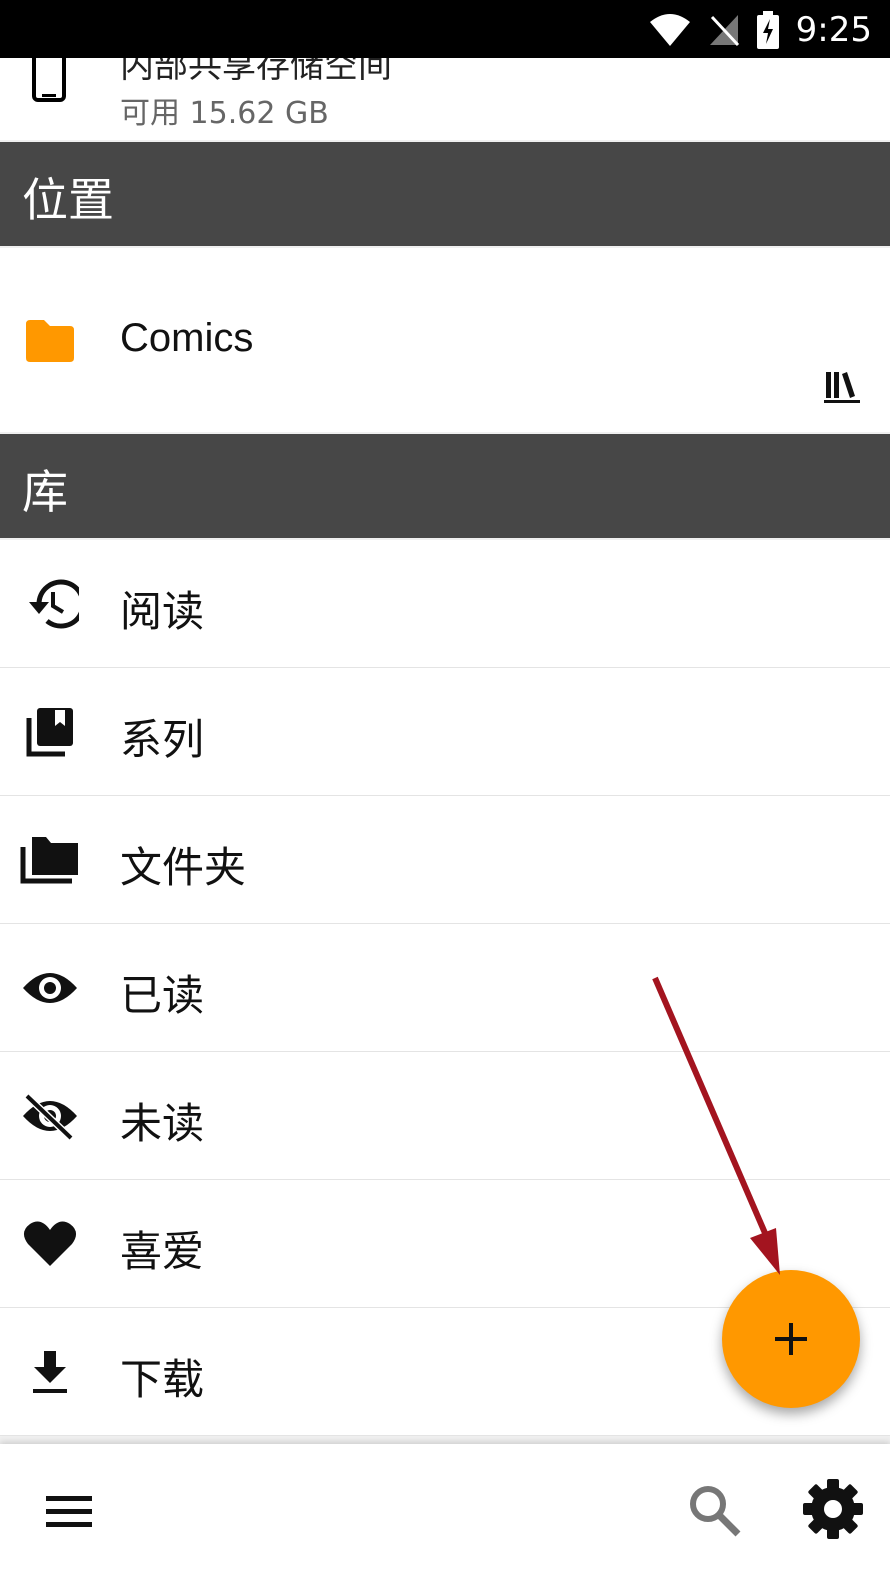 The width and height of the screenshot is (890, 1582). I want to click on clock: 9:25, so click(833, 30).